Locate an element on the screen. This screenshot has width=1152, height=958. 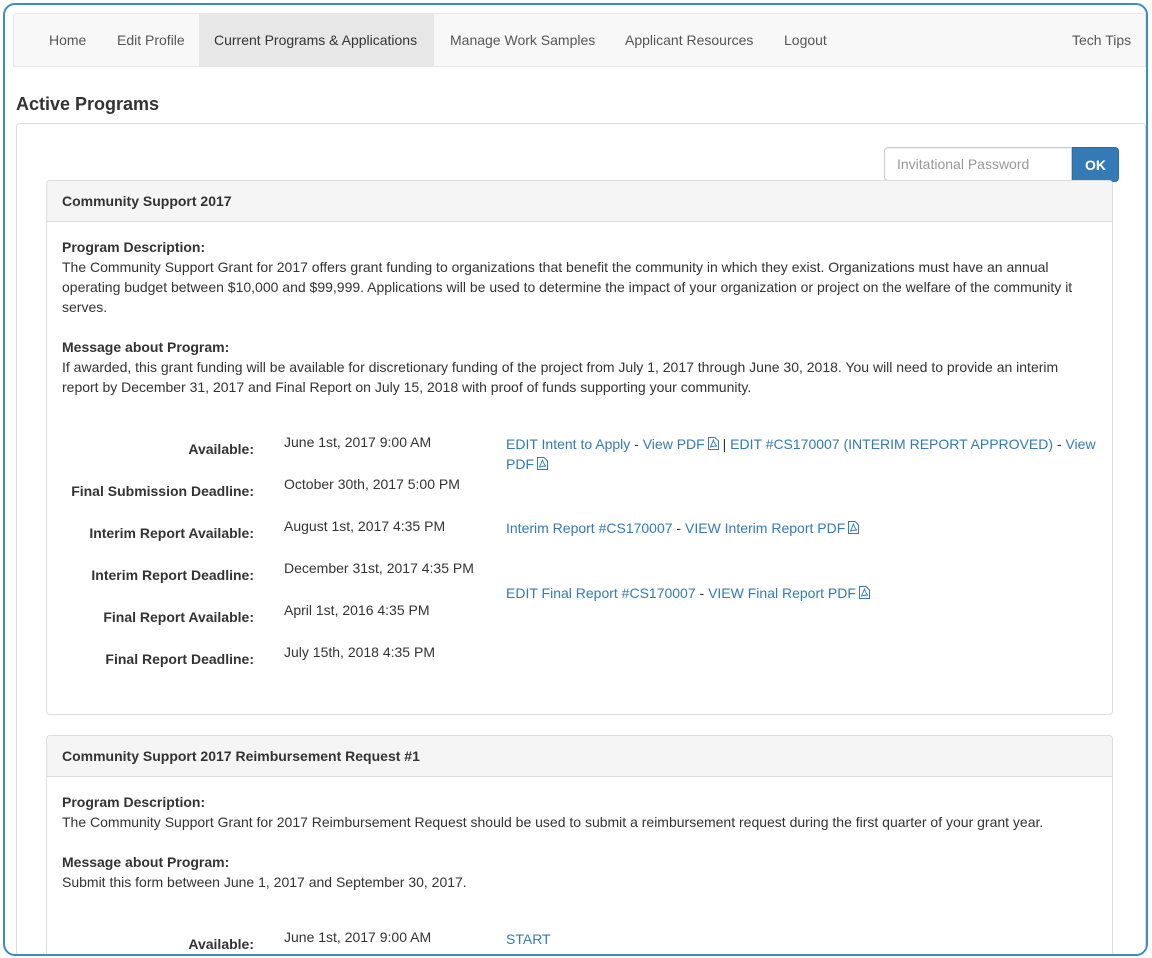
view-final-pdf-link: VIEW Final Report PDF is located at coordinates (789, 593).